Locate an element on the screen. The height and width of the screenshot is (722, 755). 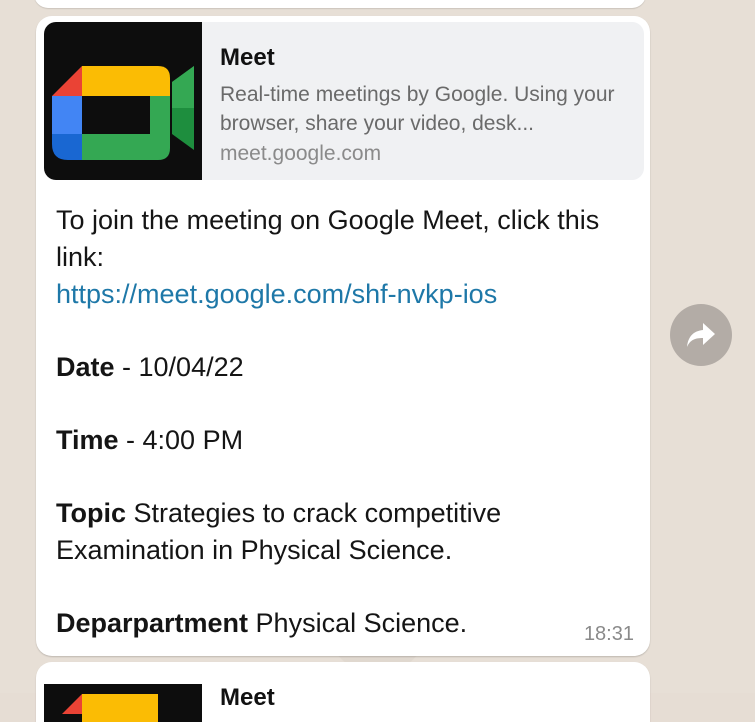
forward-arrow-icon is located at coordinates (701, 335).